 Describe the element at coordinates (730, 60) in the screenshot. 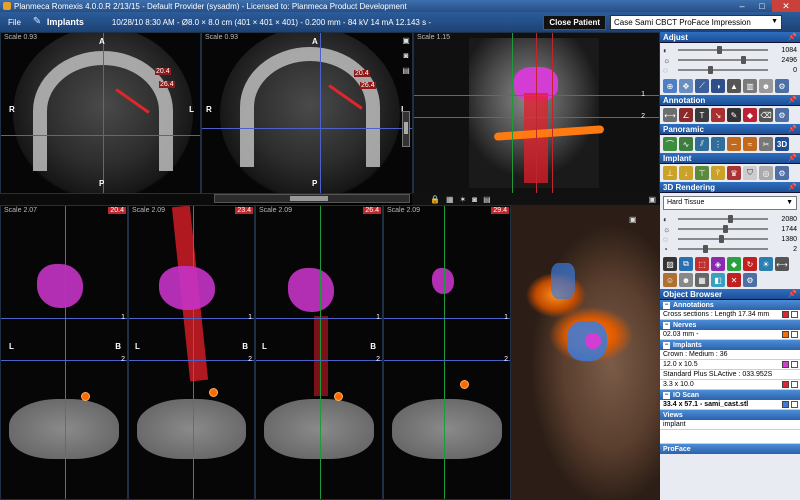

I see `contrast-slider: ☼ 2496` at that location.